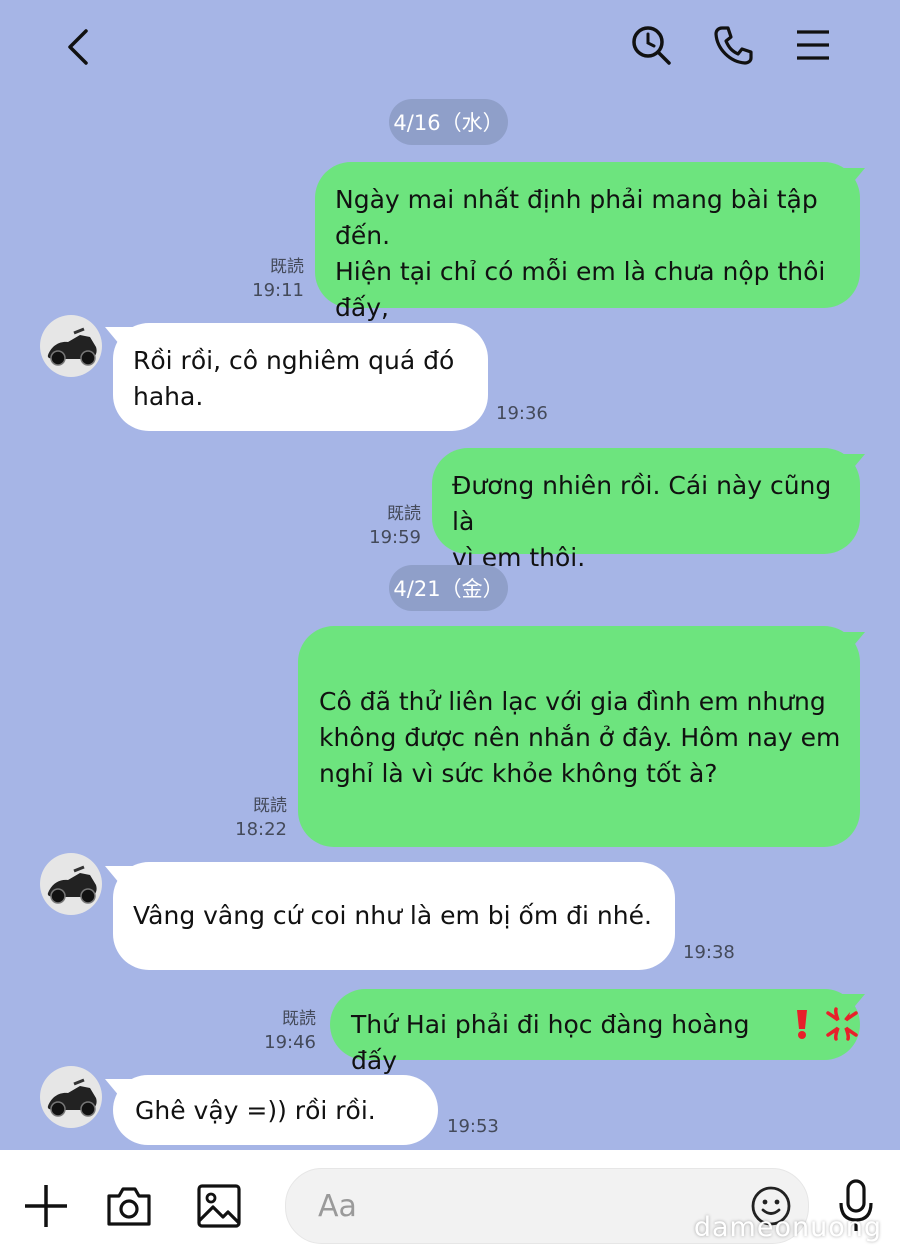  Describe the element at coordinates (255, 1110) in the screenshot. I see `message-line: Ghê vậy =)) rồi rồi.` at that location.